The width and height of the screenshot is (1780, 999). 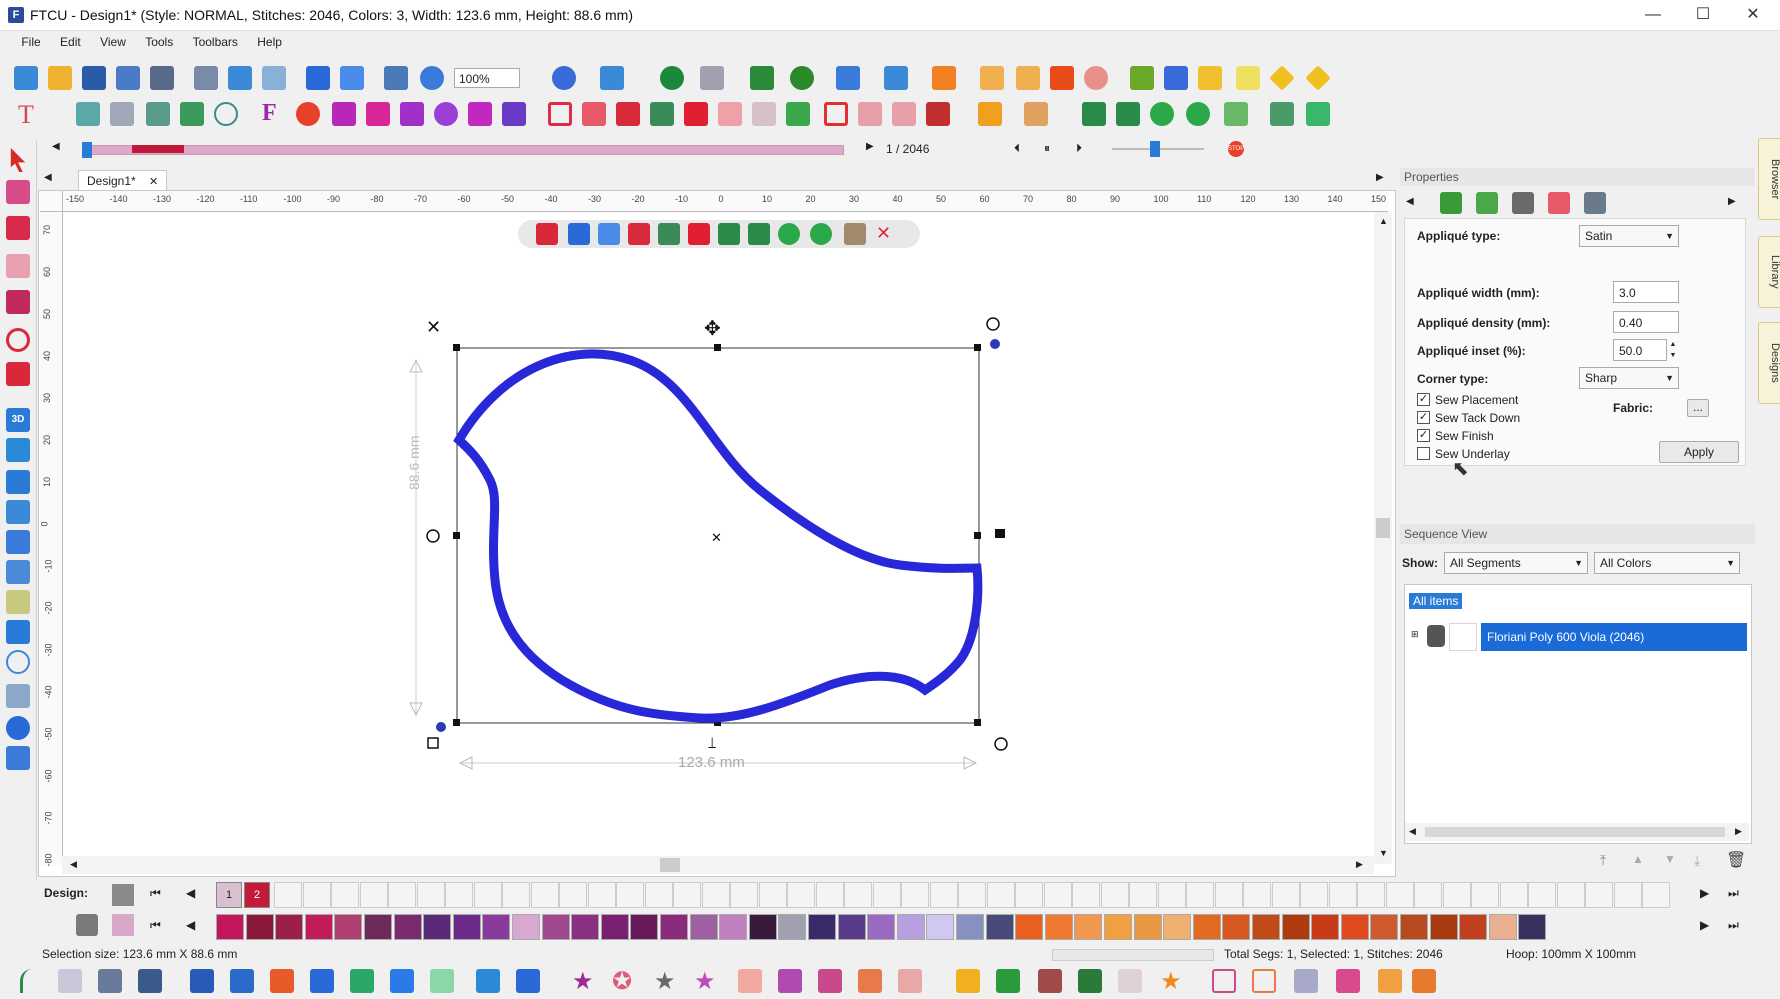 What do you see at coordinates (1306, 981) in the screenshot?
I see `grid-fill-icon` at bounding box center [1306, 981].